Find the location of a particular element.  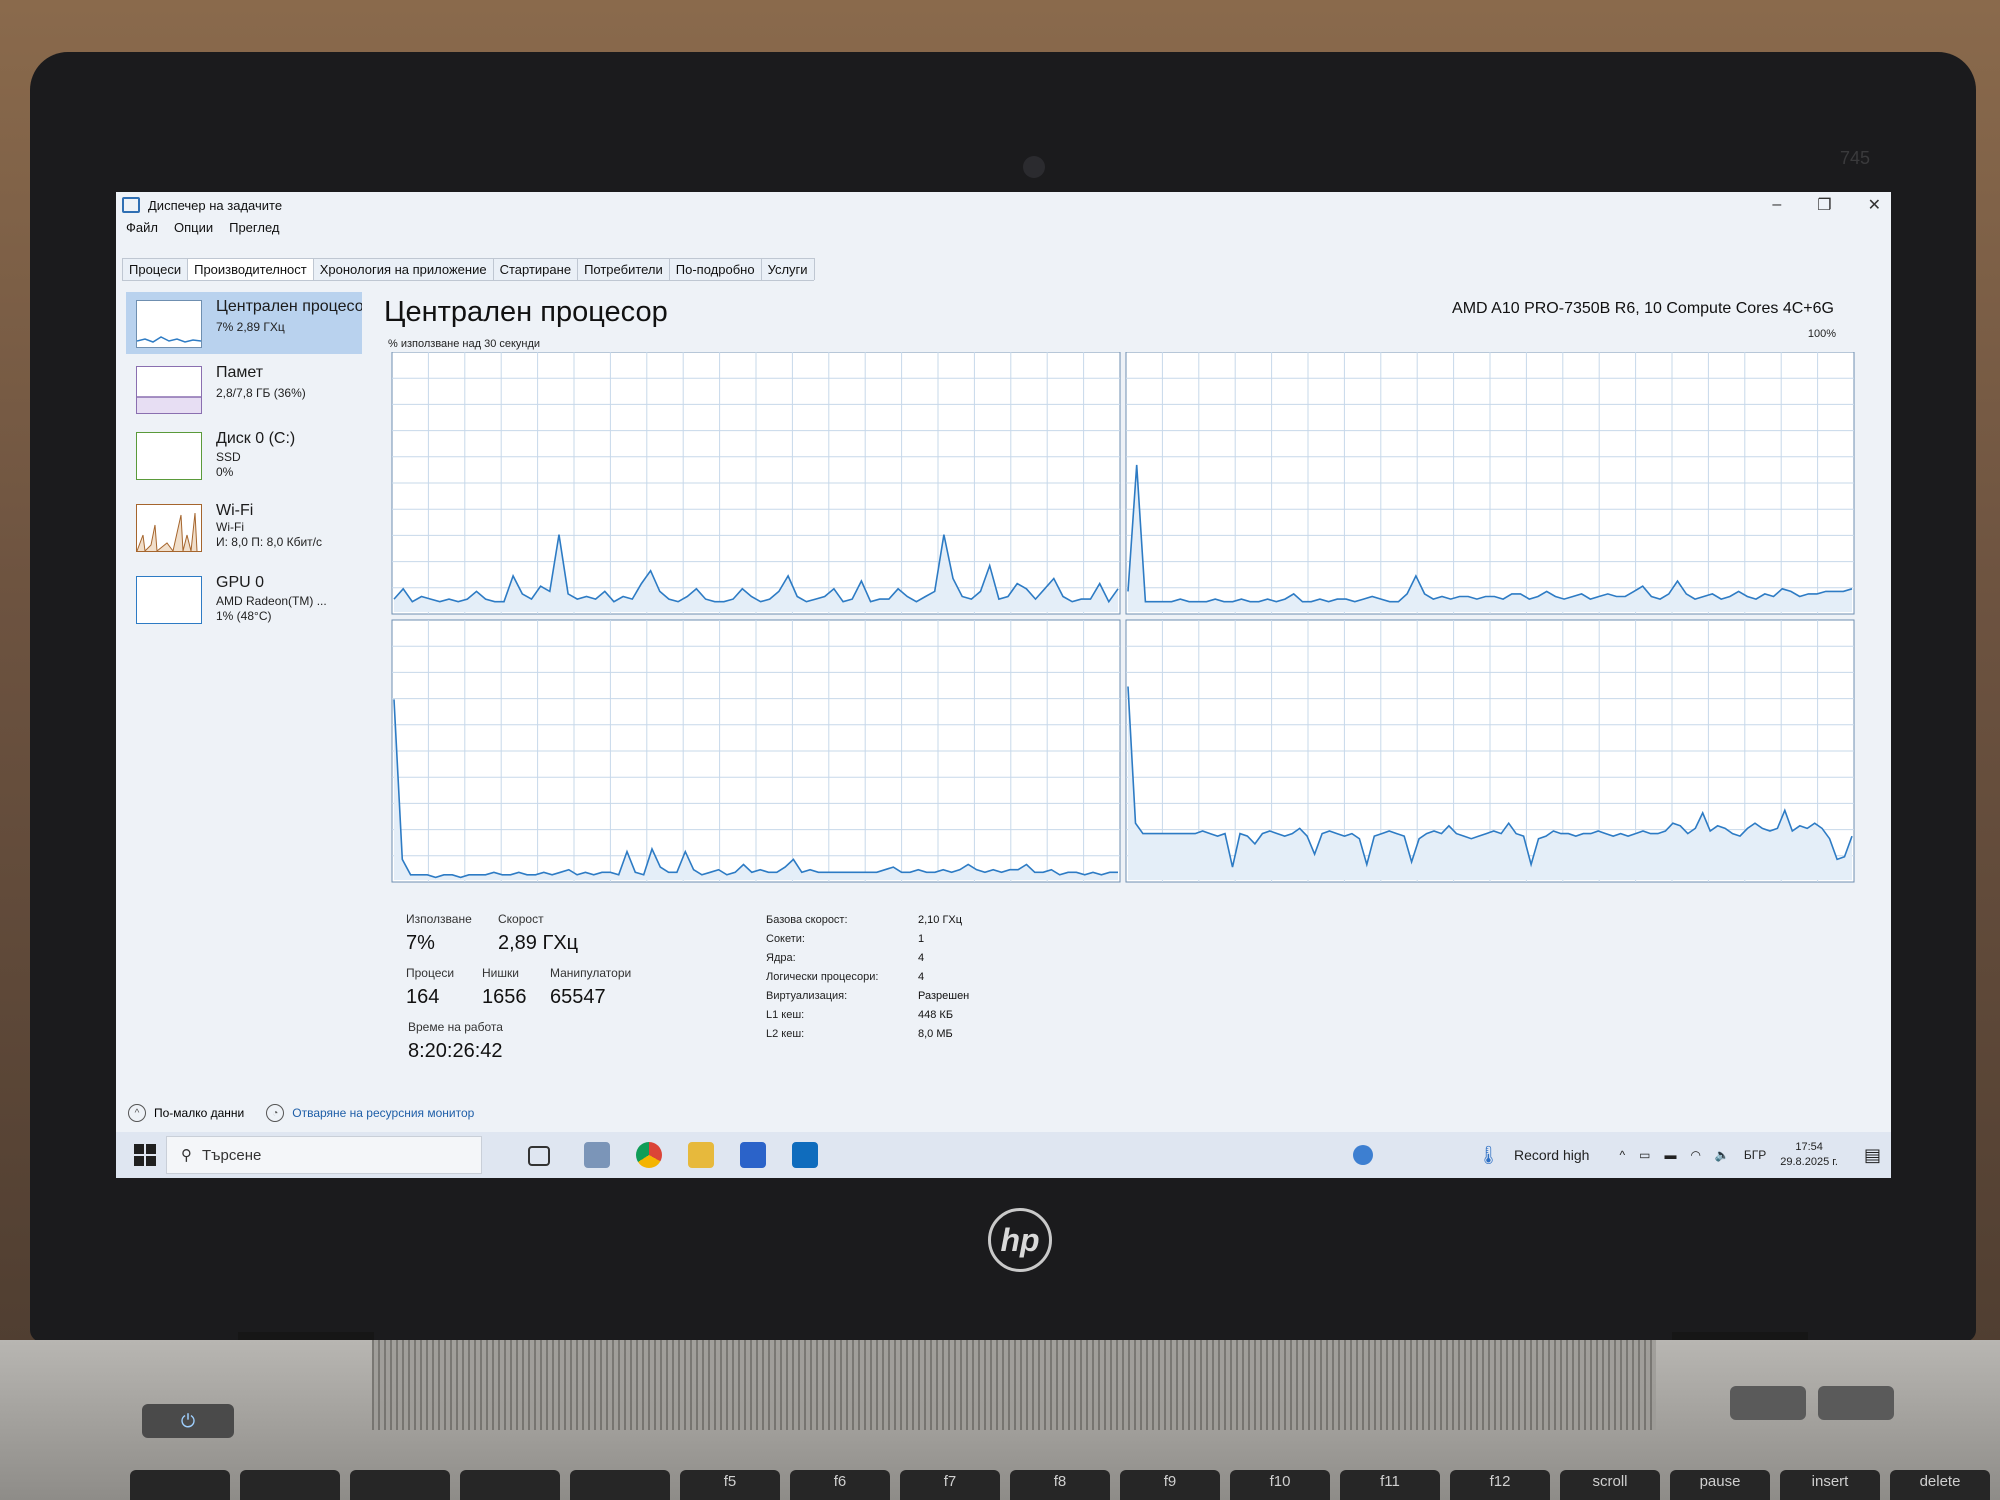

gpu-thumbnail is located at coordinates (169, 600).